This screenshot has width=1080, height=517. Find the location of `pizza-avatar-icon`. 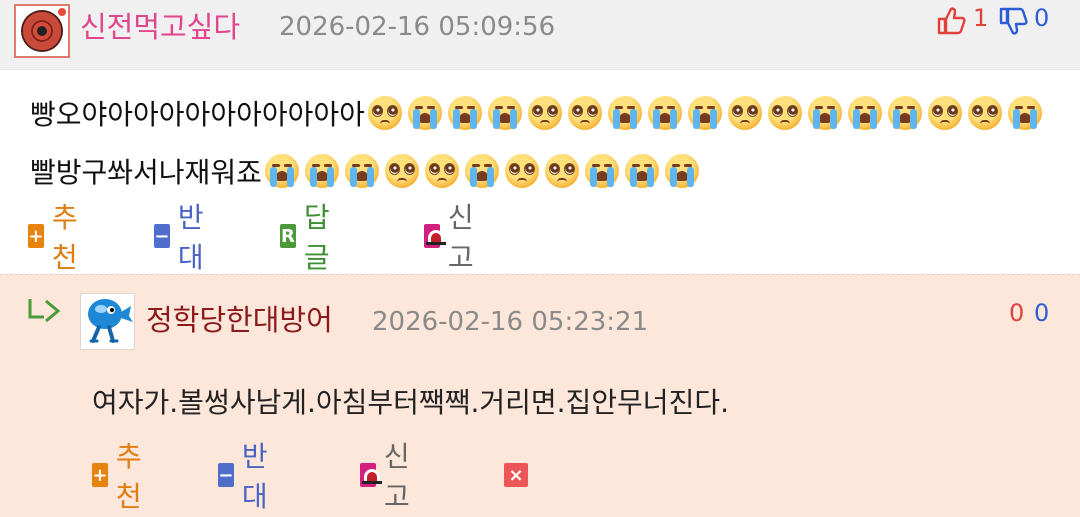

pizza-avatar-icon is located at coordinates (42, 31).